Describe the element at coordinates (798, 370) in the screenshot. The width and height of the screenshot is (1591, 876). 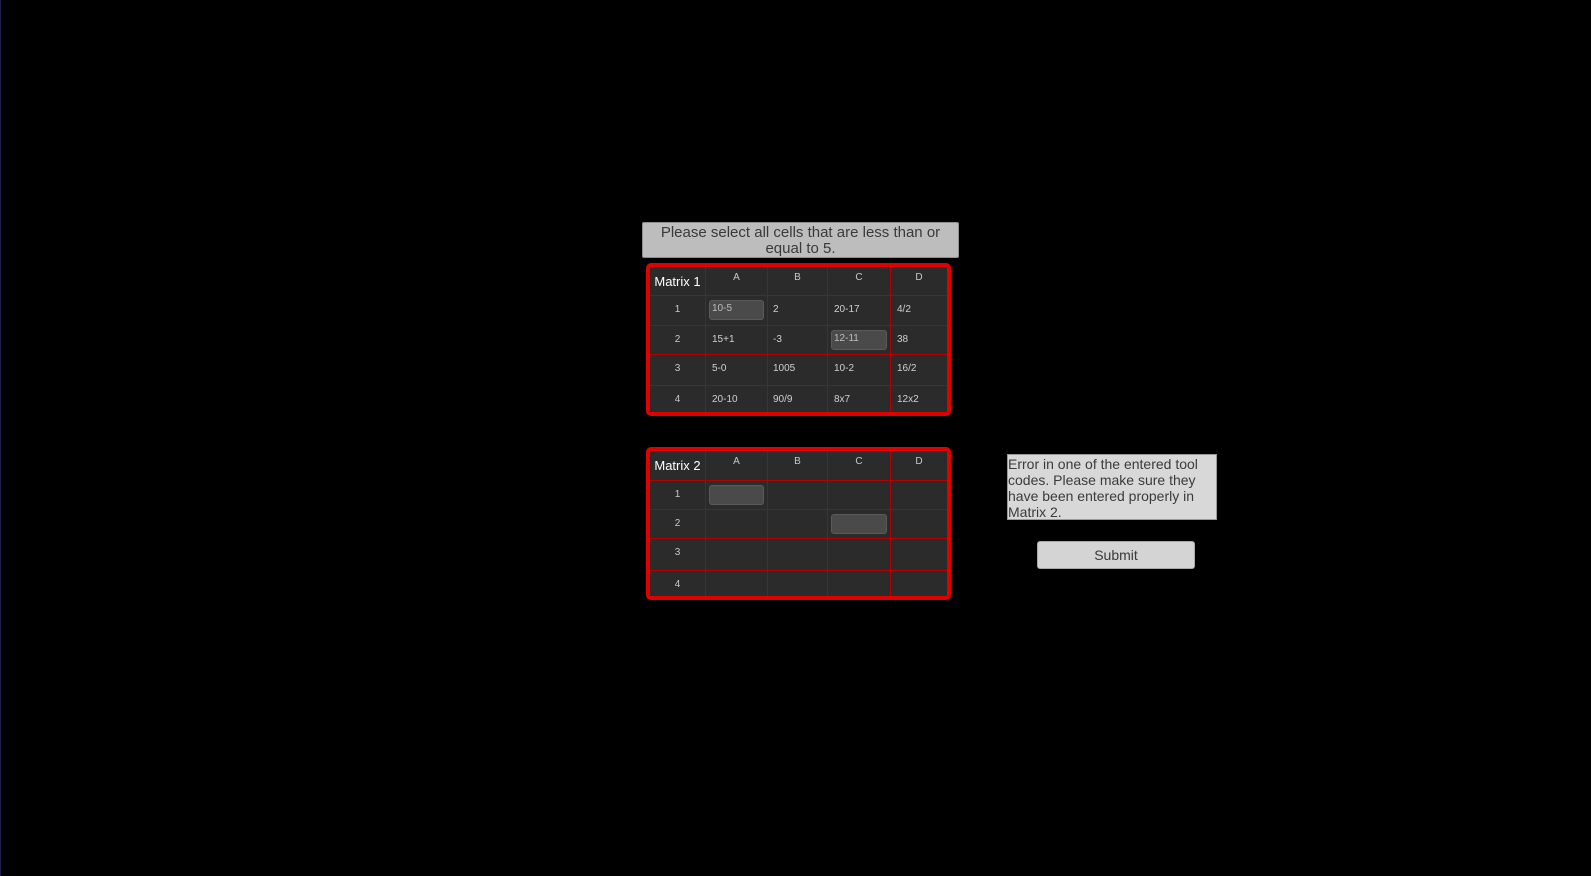
I see `cell-b3: 1005` at that location.